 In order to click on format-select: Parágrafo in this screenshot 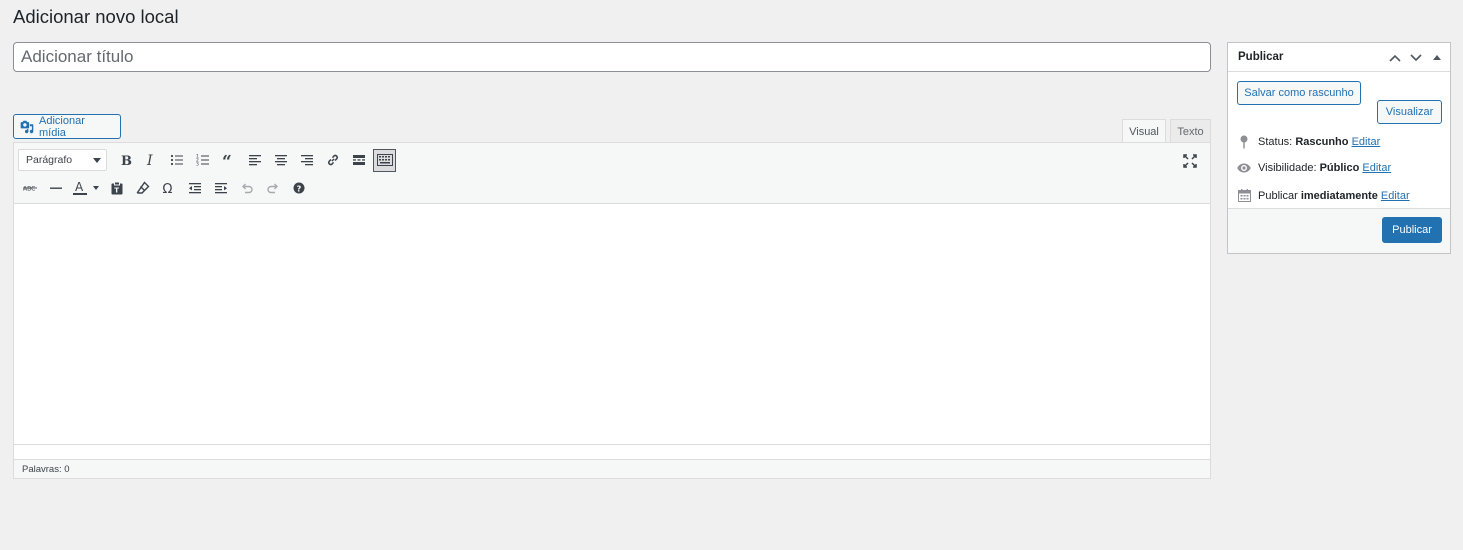, I will do `click(62, 160)`.